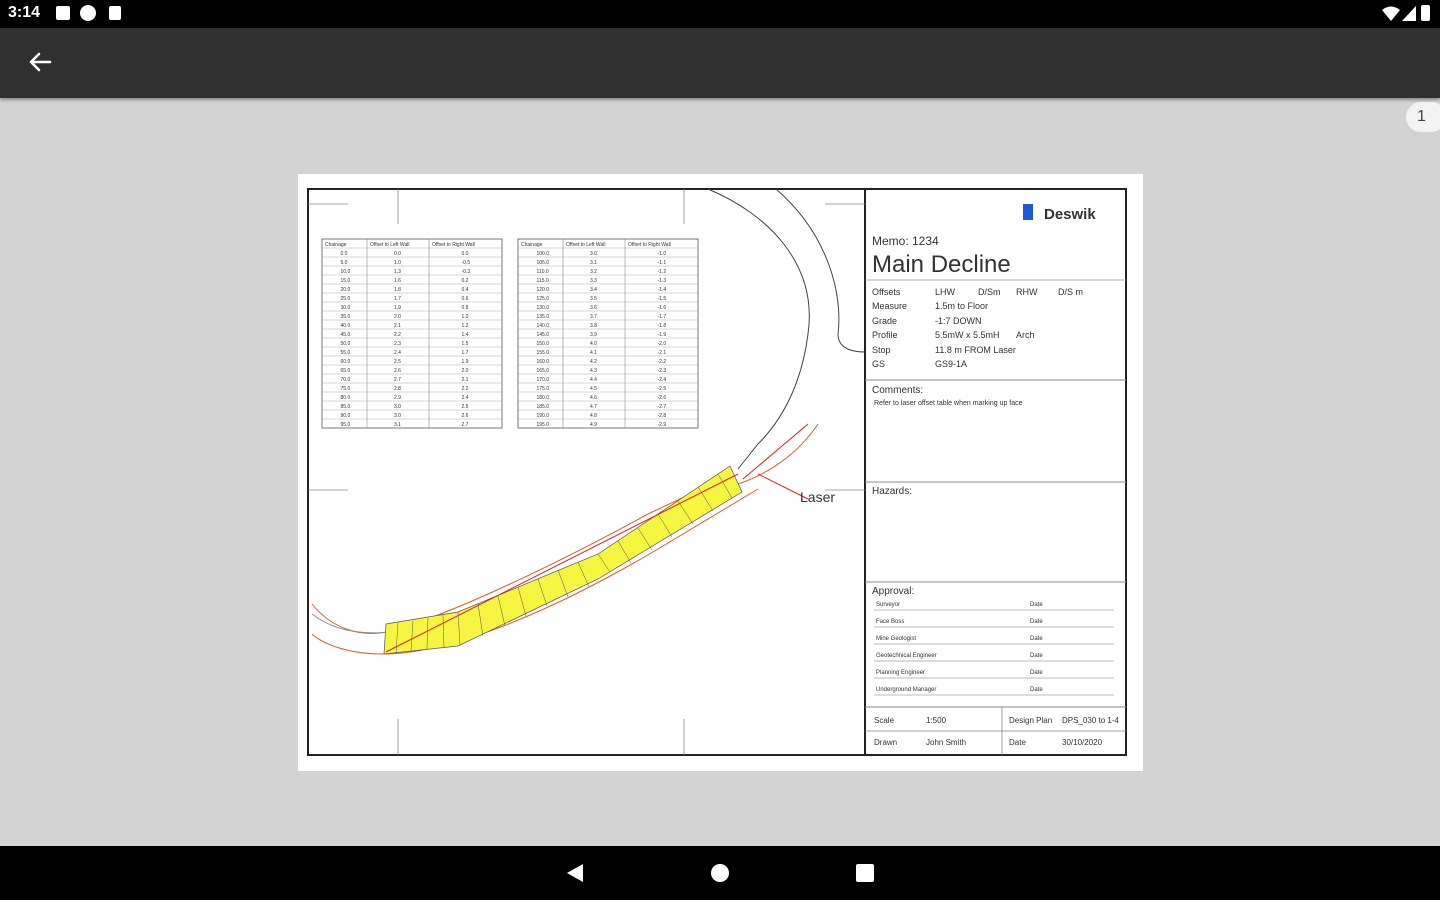 The width and height of the screenshot is (1440, 900). What do you see at coordinates (961, 306) in the screenshot?
I see `svg-text: 1.5m to Floor` at bounding box center [961, 306].